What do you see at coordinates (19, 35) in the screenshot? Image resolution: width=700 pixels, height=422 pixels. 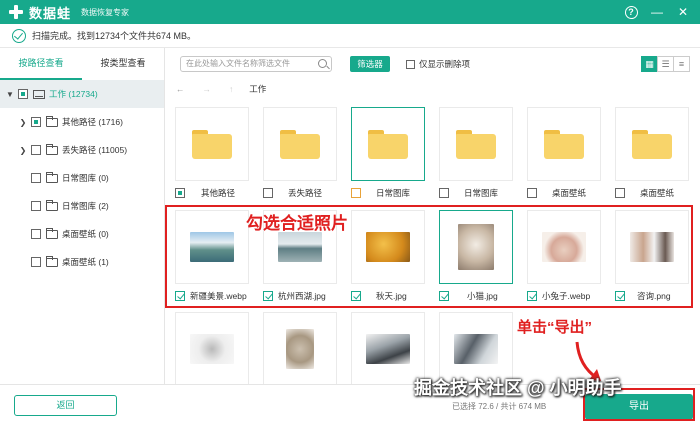 I see `check-circle-icon` at bounding box center [19, 35].